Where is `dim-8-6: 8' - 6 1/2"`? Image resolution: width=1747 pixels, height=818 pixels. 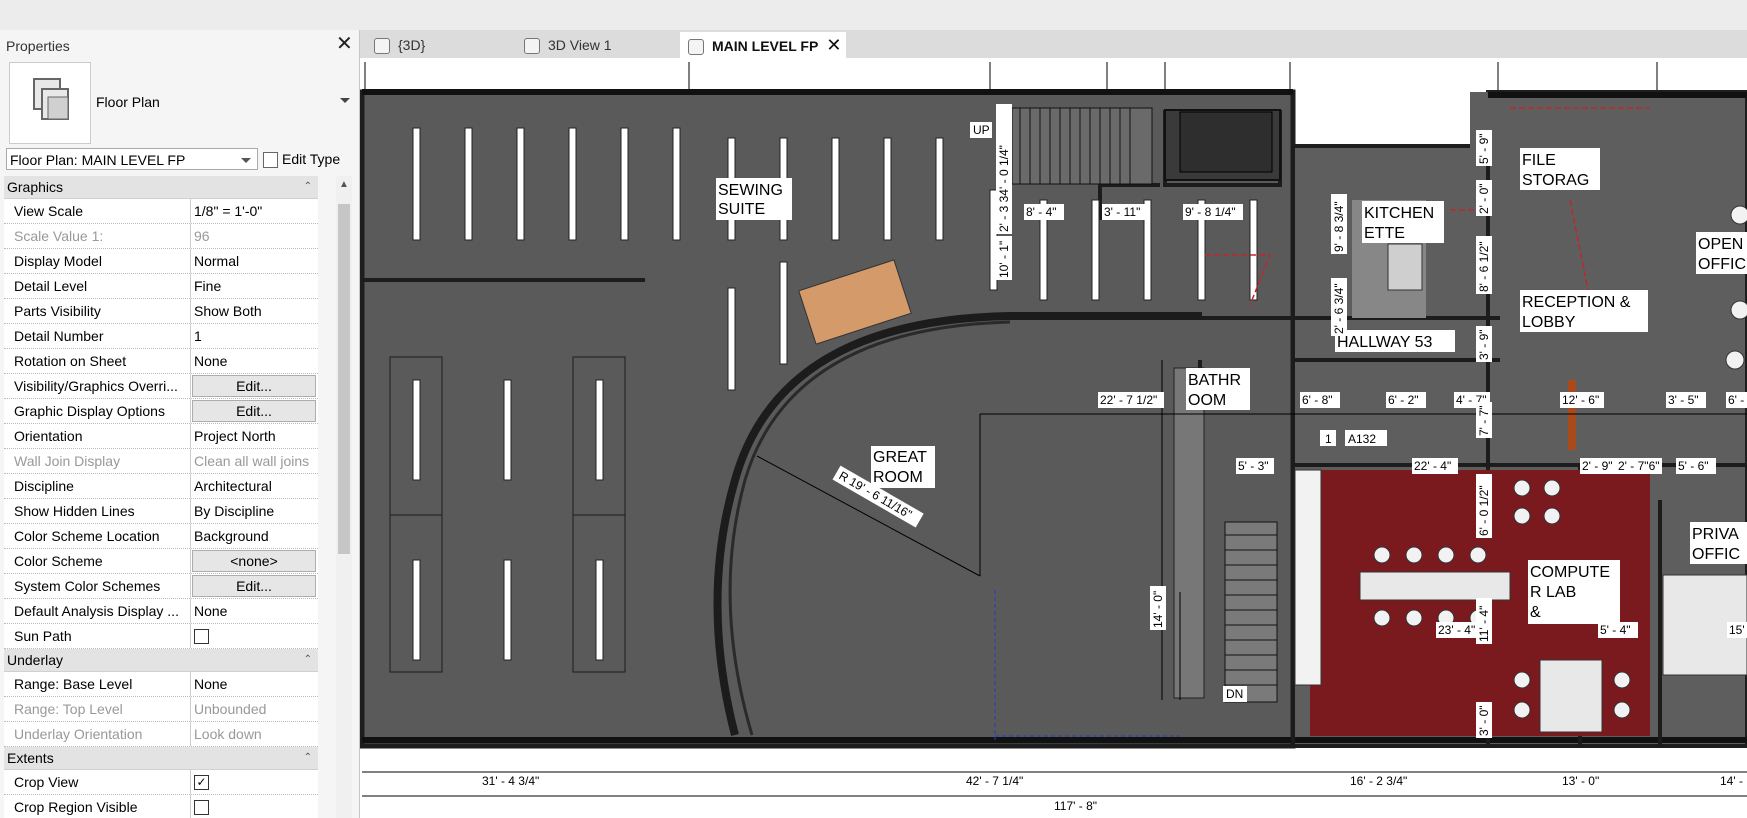
dim-8-6: 8' - 6 1/2" is located at coordinates (1484, 266).